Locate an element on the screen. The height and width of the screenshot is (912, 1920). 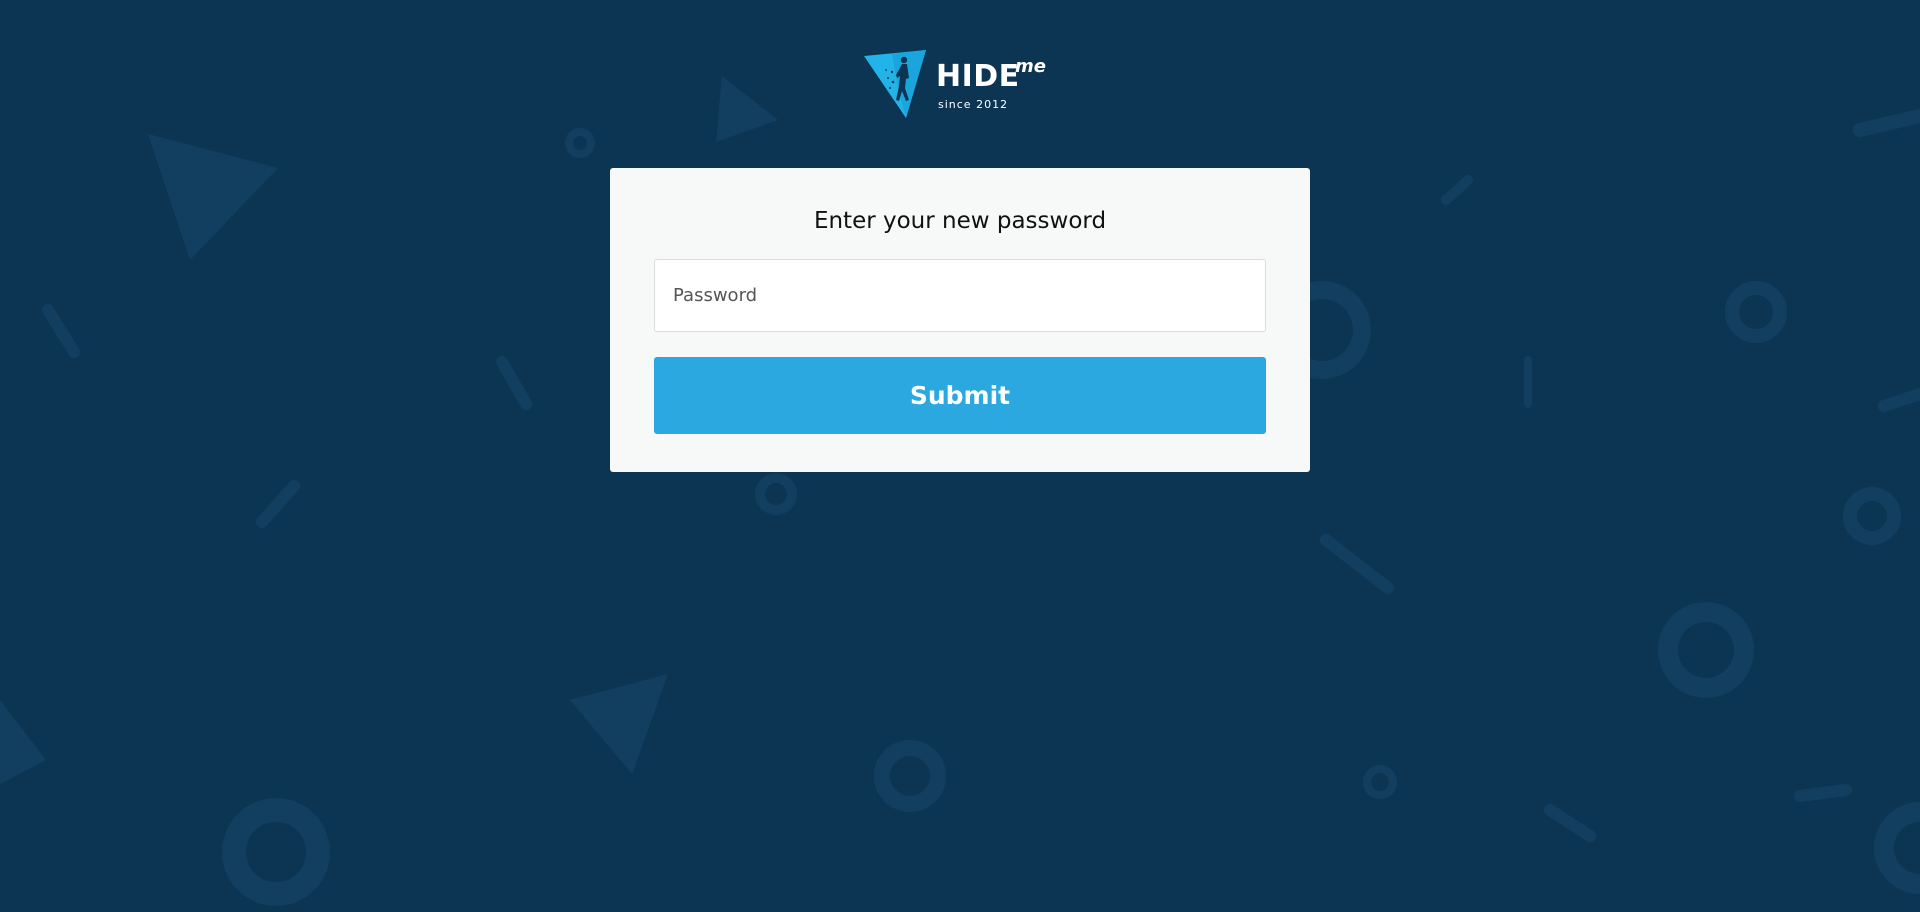
submit-button: Submit is located at coordinates (960, 395).